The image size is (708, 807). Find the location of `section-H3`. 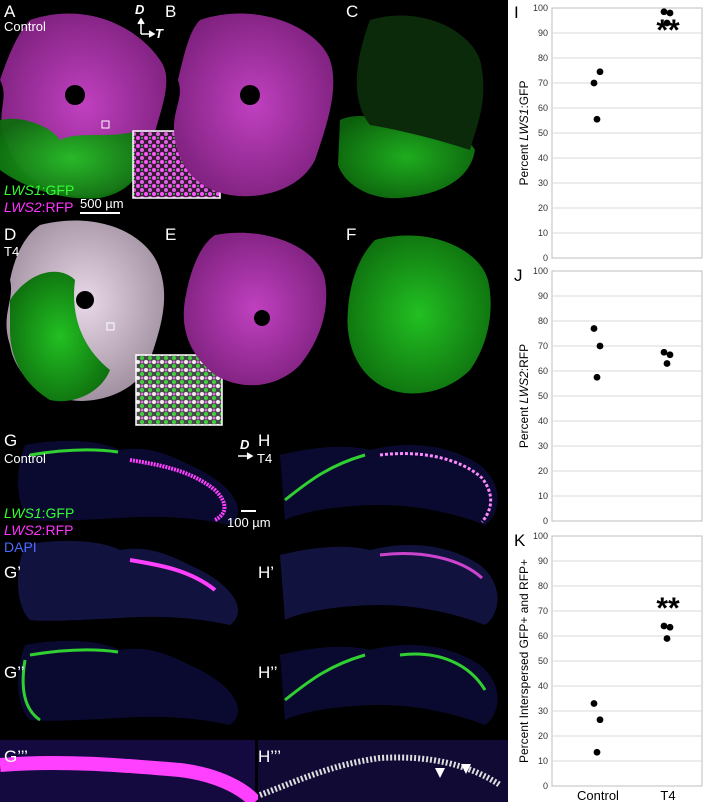

section-H3 is located at coordinates (383, 771).